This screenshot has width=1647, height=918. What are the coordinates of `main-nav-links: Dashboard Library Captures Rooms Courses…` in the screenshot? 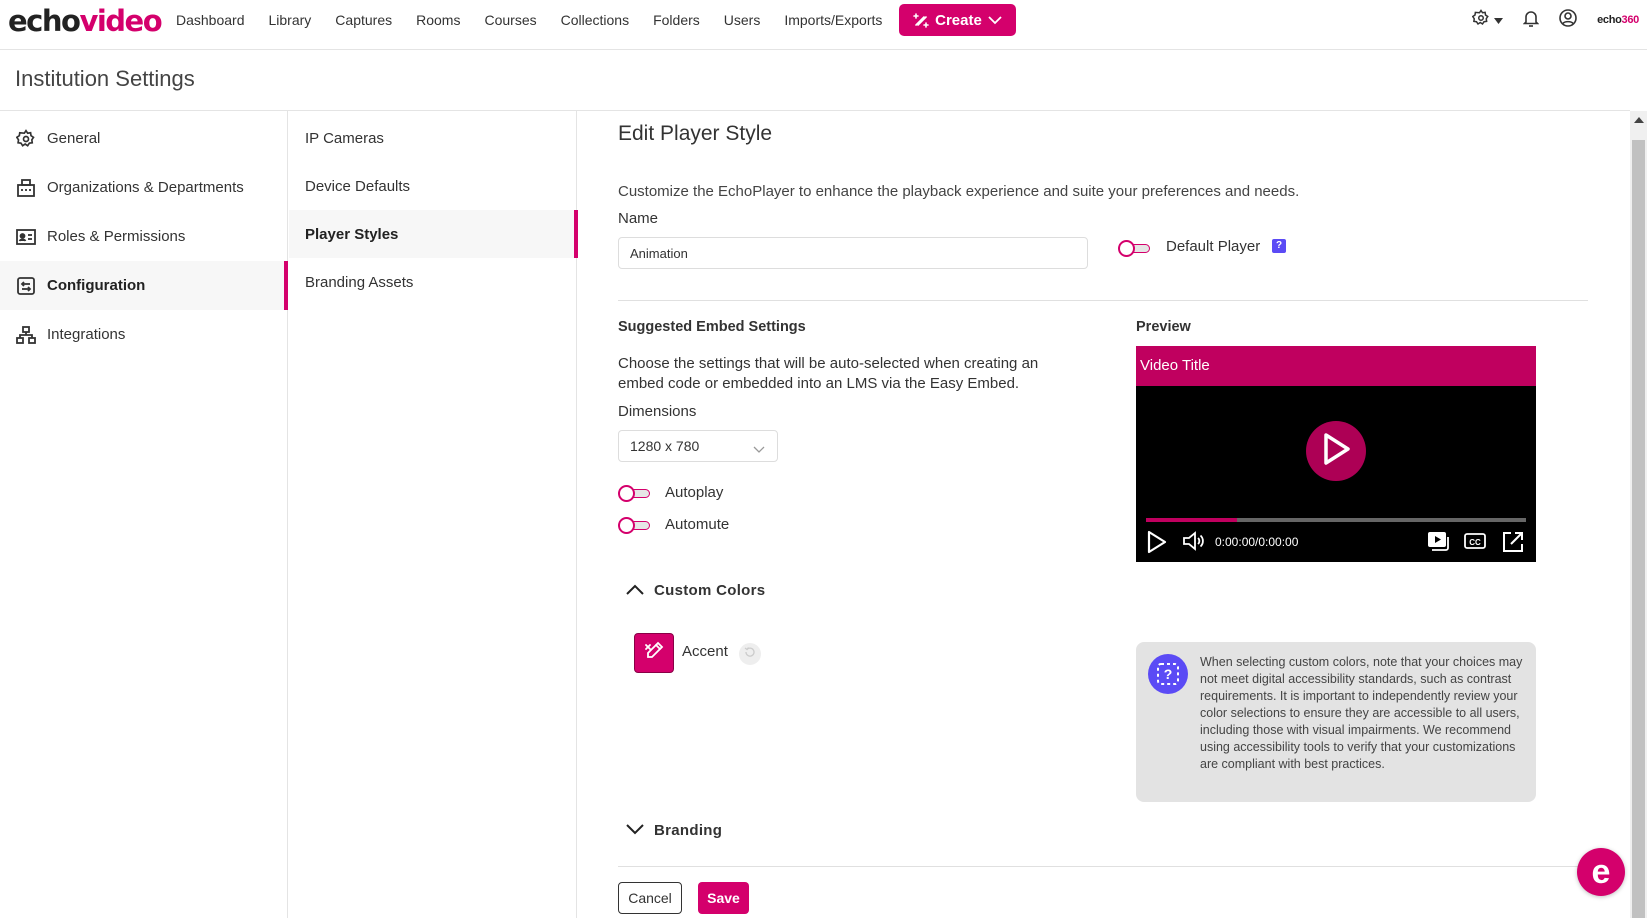 It's located at (541, 20).